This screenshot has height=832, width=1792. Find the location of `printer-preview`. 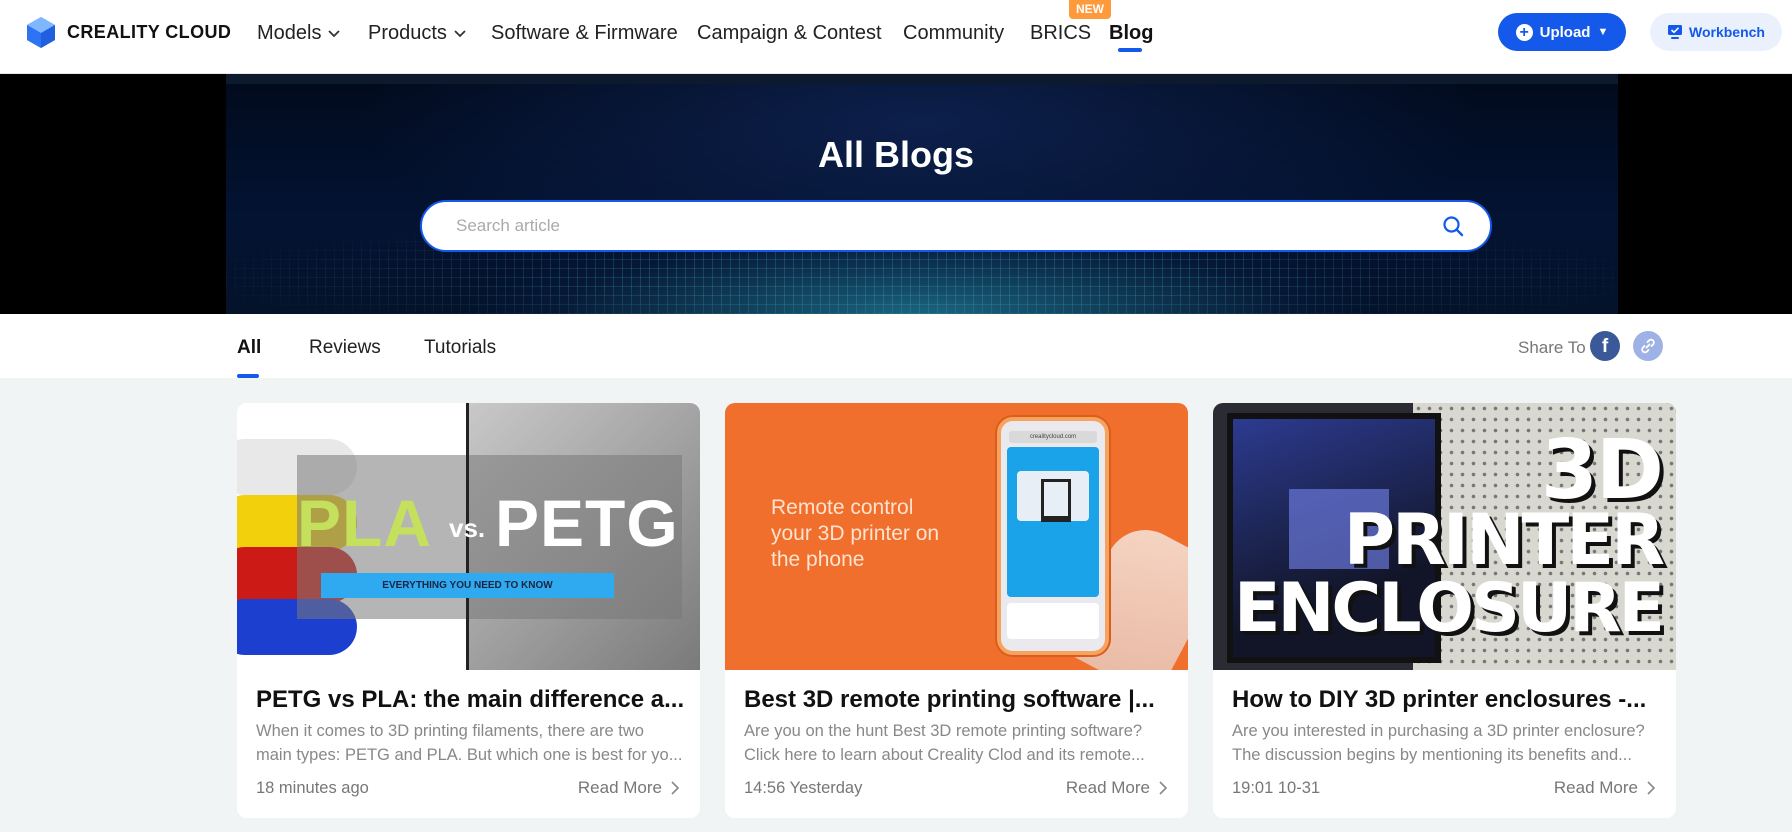

printer-preview is located at coordinates (1053, 496).